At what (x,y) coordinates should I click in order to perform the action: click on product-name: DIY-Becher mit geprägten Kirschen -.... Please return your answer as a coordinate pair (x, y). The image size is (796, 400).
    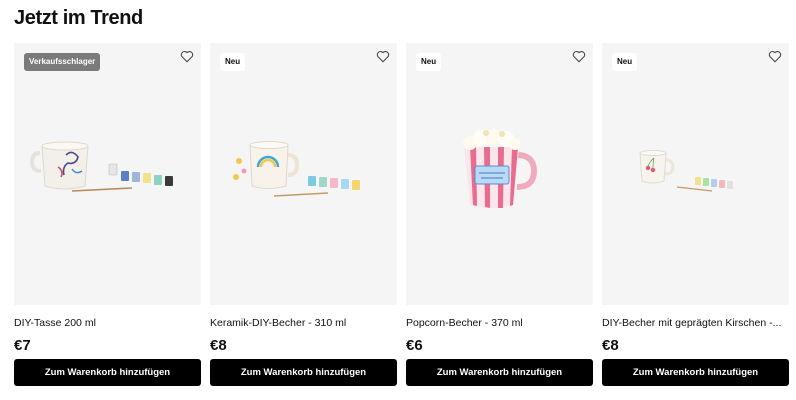
    Looking at the image, I should click on (695, 323).